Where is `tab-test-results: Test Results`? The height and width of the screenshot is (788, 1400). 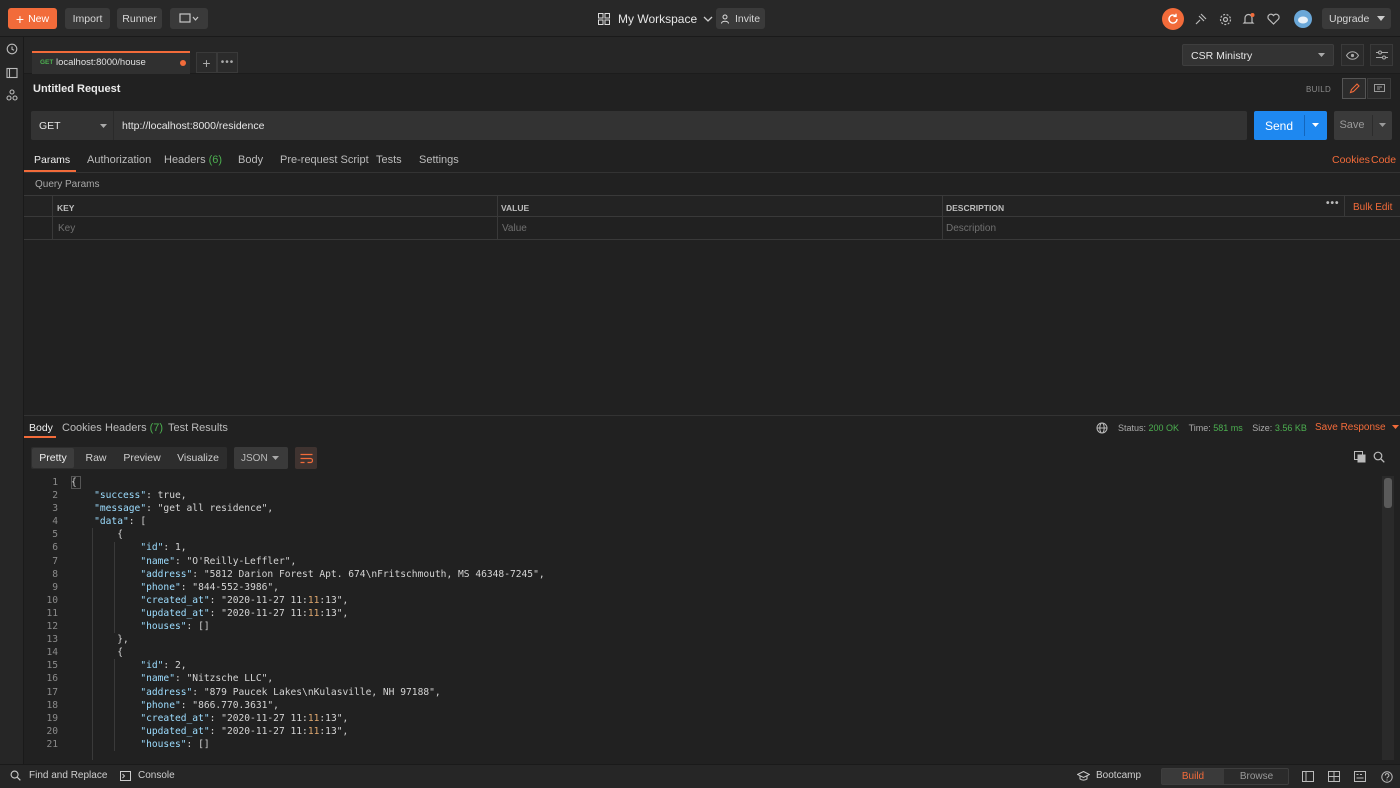
tab-test-results: Test Results is located at coordinates (198, 428).